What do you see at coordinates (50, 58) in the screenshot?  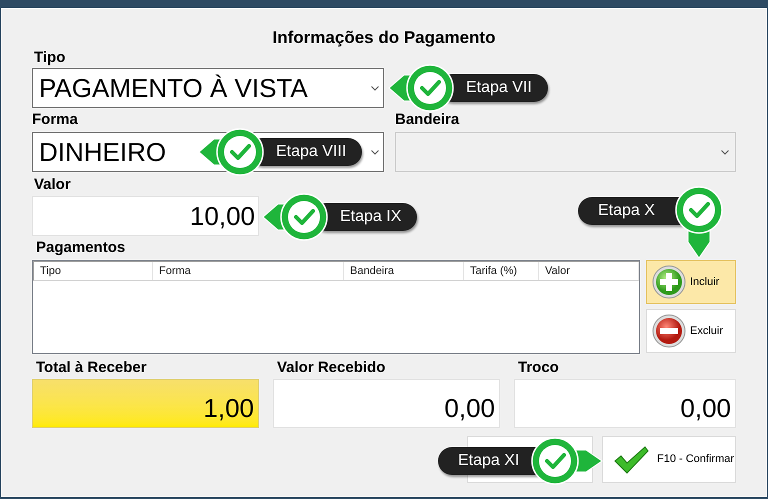 I see `field-label: Tipo` at bounding box center [50, 58].